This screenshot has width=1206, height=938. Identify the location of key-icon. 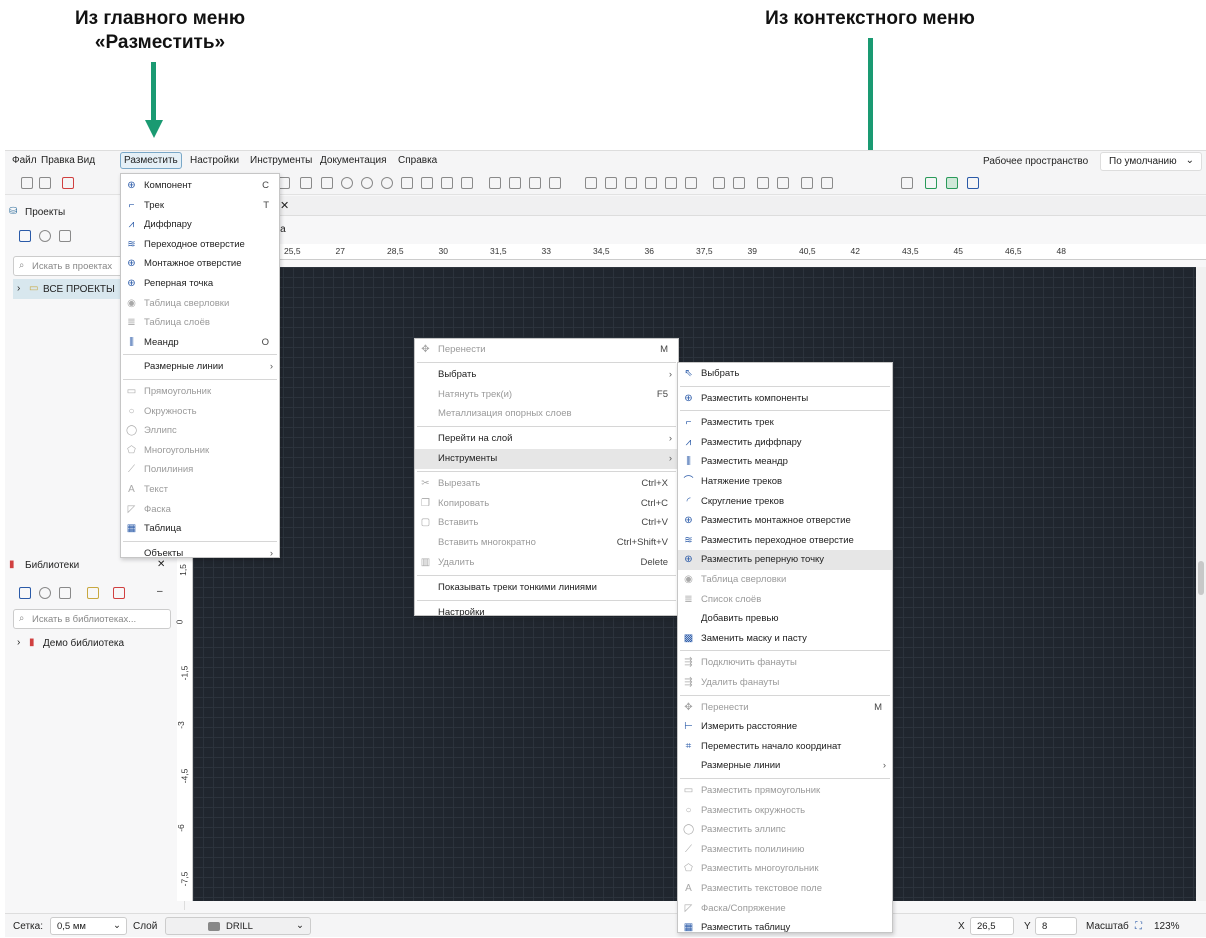
(93, 593).